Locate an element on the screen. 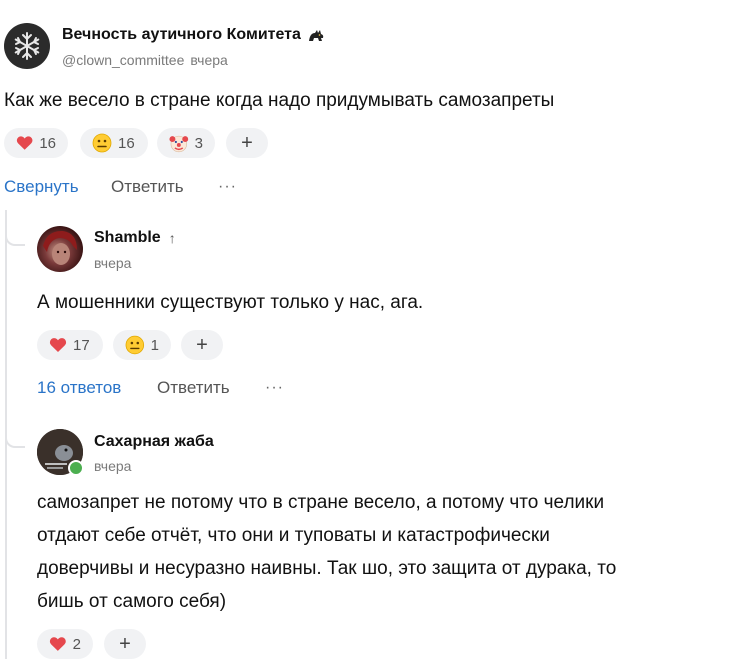 Image resolution: width=730 pixels, height=659 pixels. comment-text-line: бишь от самого себя) is located at coordinates (132, 601).